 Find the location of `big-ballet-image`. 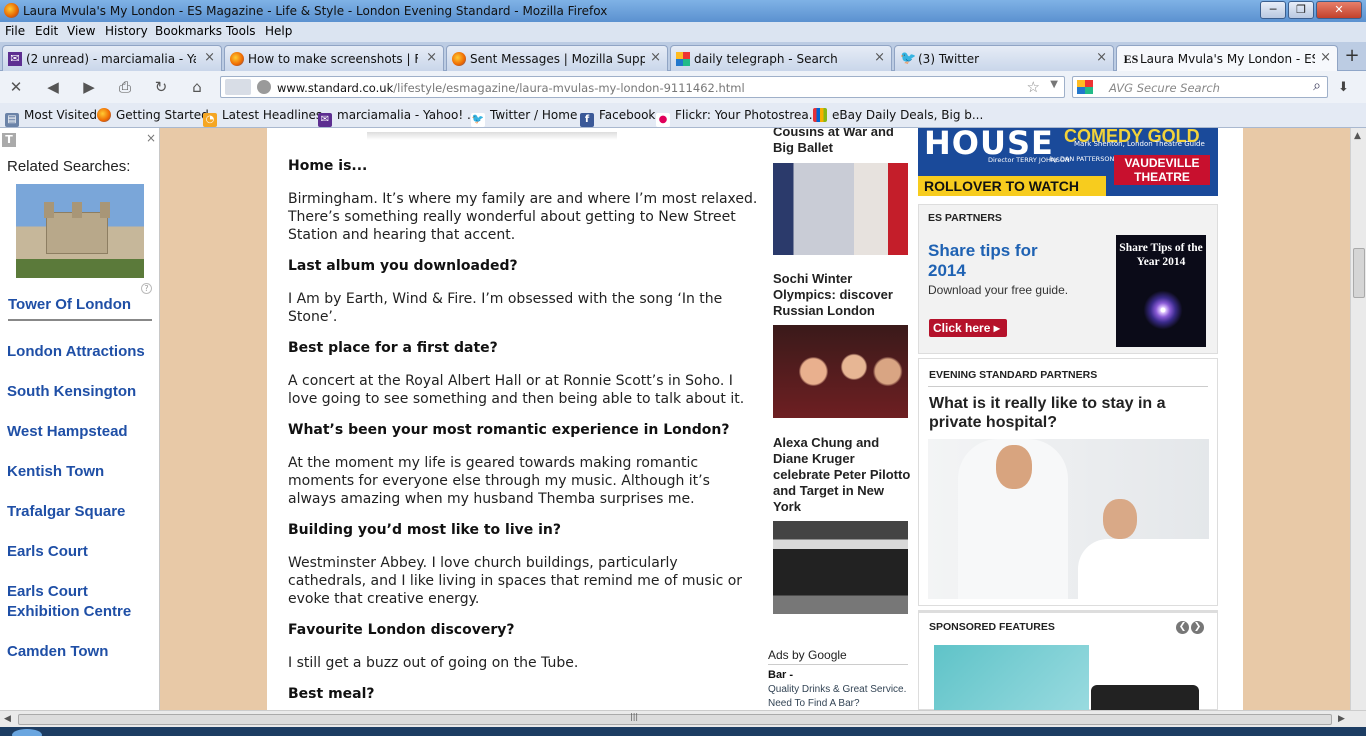

big-ballet-image is located at coordinates (840, 209).